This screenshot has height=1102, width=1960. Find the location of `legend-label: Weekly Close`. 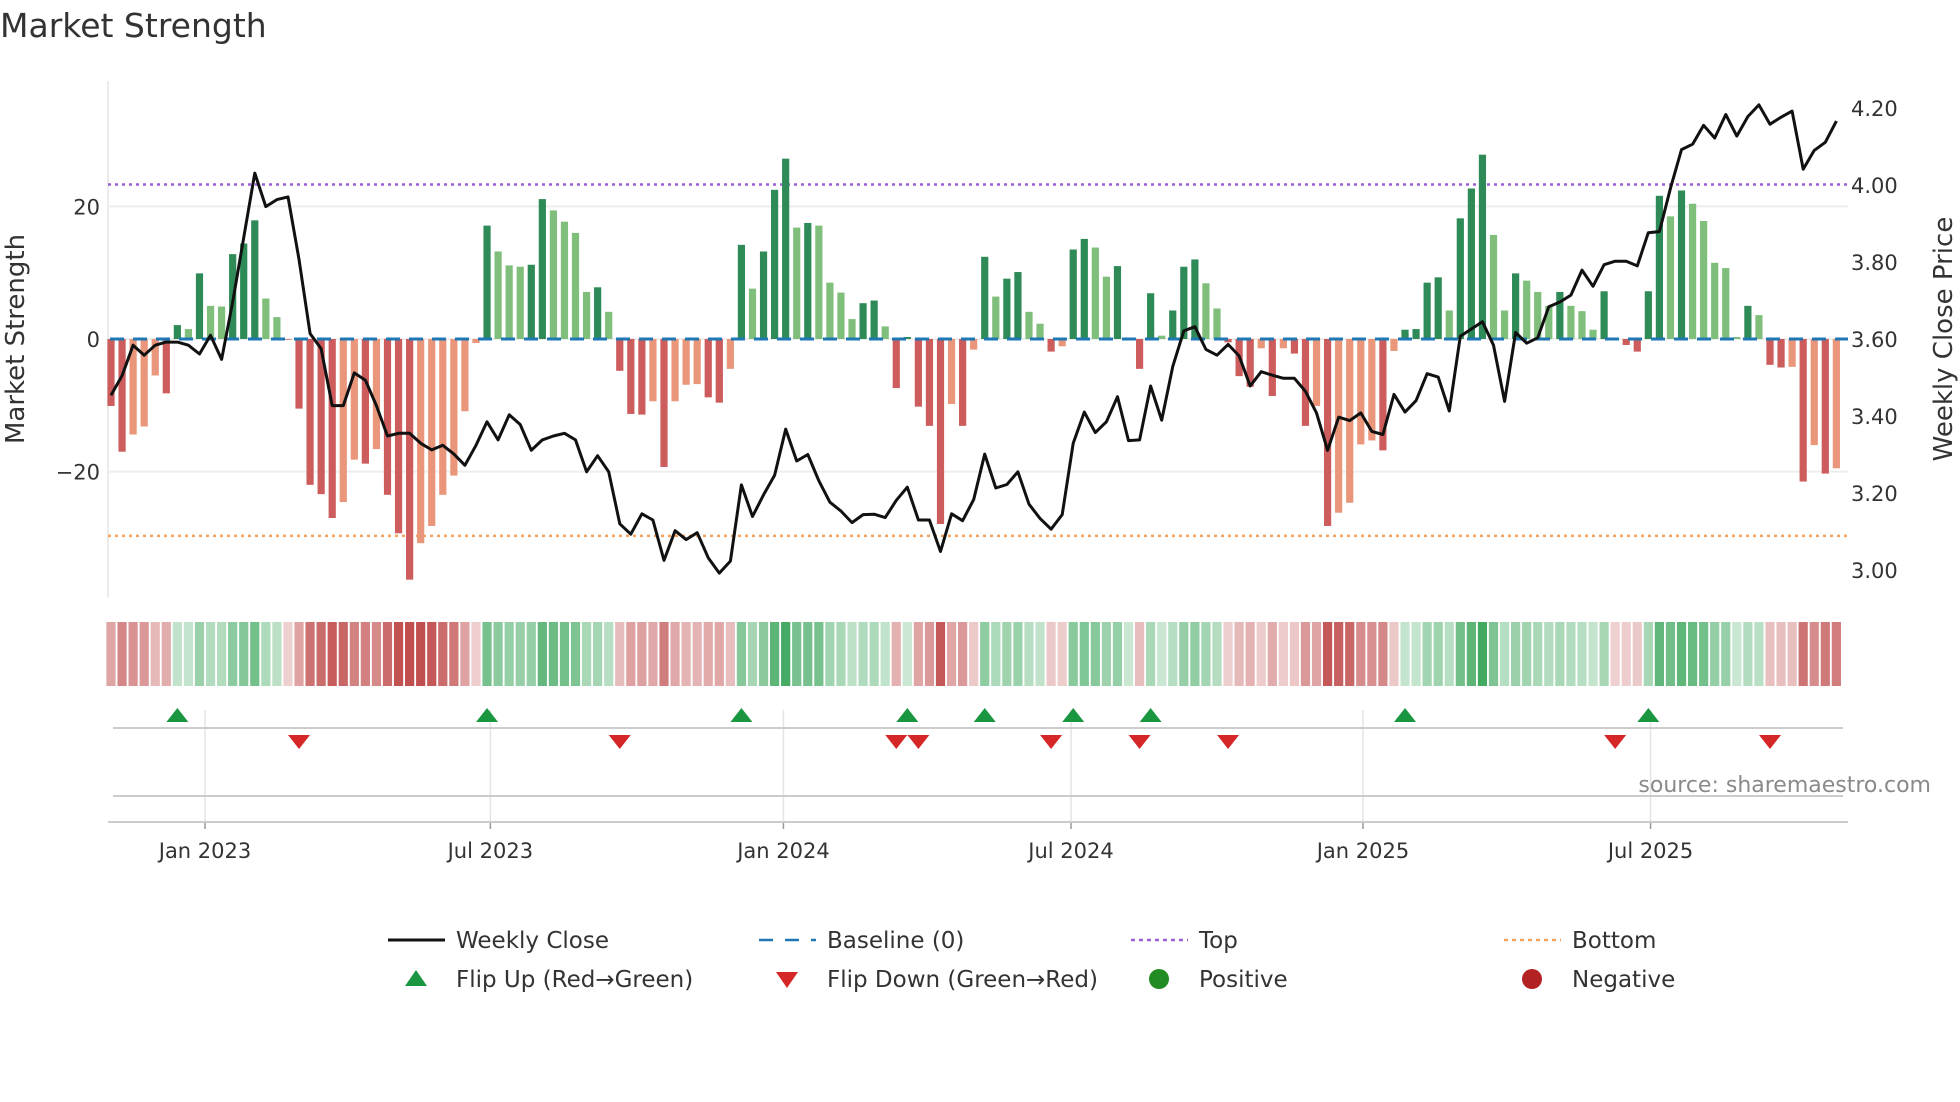

legend-label: Weekly Close is located at coordinates (532, 941).